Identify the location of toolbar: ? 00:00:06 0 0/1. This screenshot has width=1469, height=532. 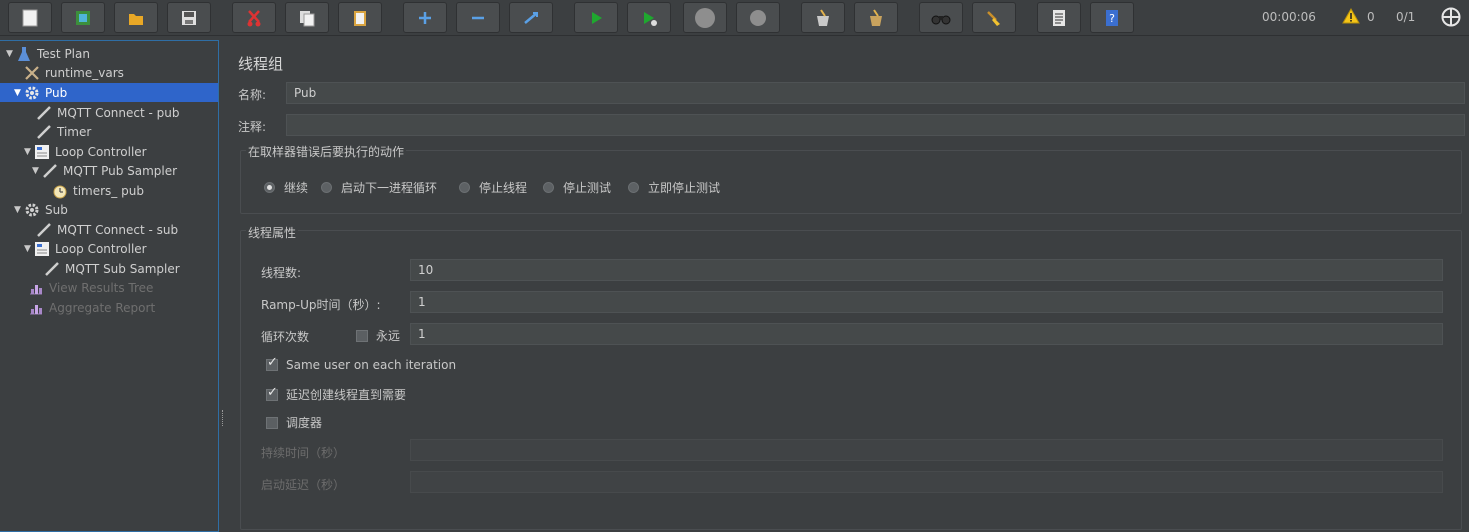
(734, 18).